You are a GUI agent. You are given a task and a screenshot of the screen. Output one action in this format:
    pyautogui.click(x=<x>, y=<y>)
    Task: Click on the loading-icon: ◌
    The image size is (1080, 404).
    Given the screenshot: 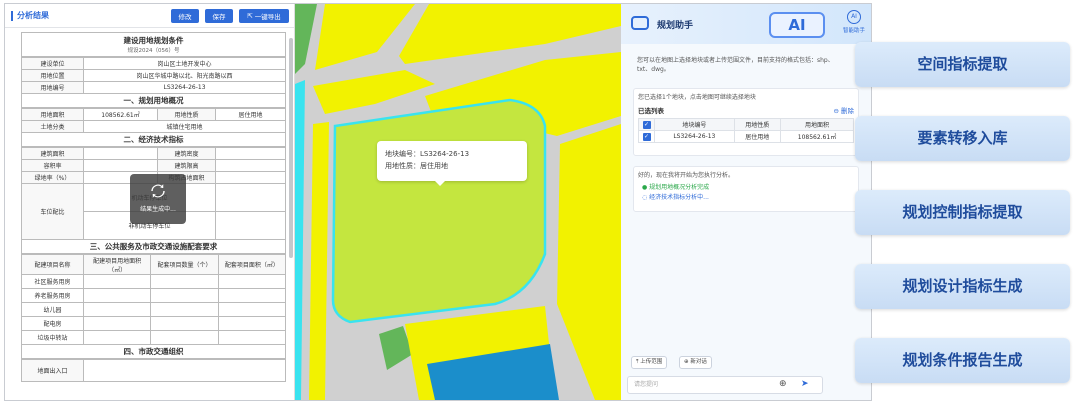 What is the action you would take?
    pyautogui.click(x=645, y=197)
    